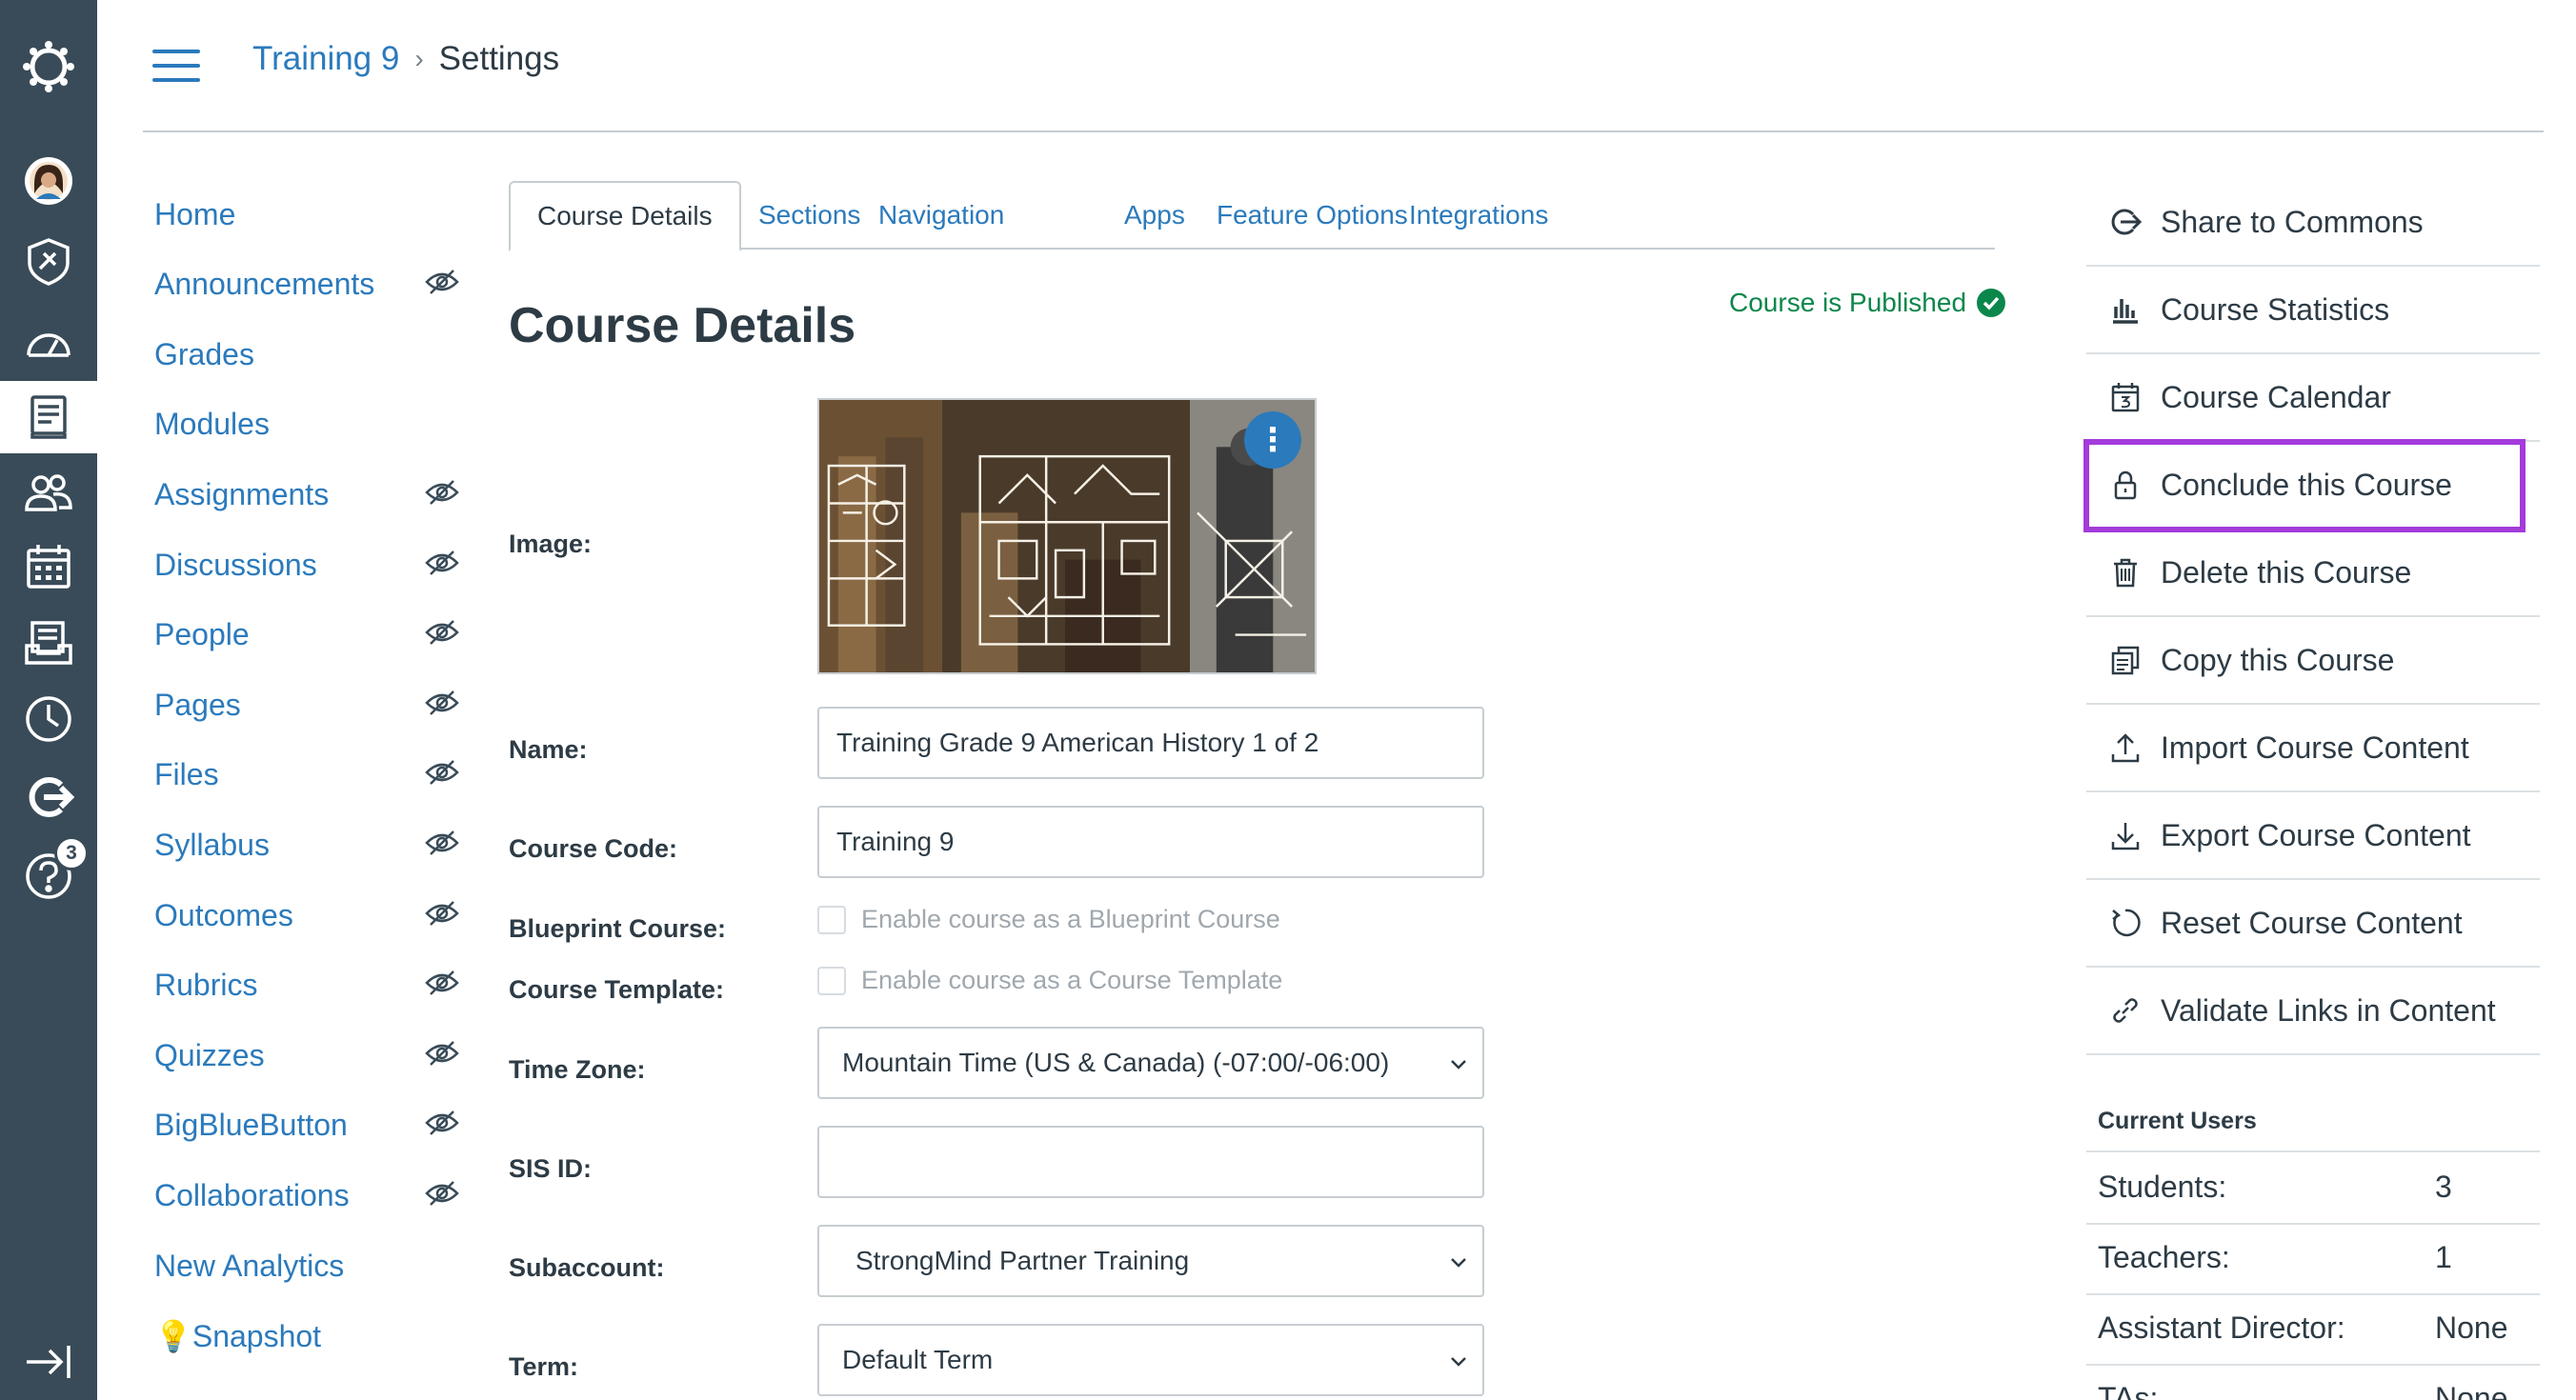  I want to click on template-row: Enable course as a Course Template, so click(1050, 980).